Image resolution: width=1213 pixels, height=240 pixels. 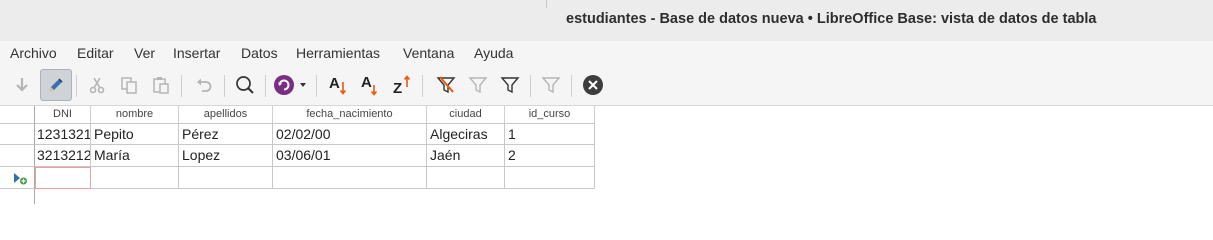 What do you see at coordinates (226, 114) in the screenshot?
I see `column-header-apellidos: apellidos` at bounding box center [226, 114].